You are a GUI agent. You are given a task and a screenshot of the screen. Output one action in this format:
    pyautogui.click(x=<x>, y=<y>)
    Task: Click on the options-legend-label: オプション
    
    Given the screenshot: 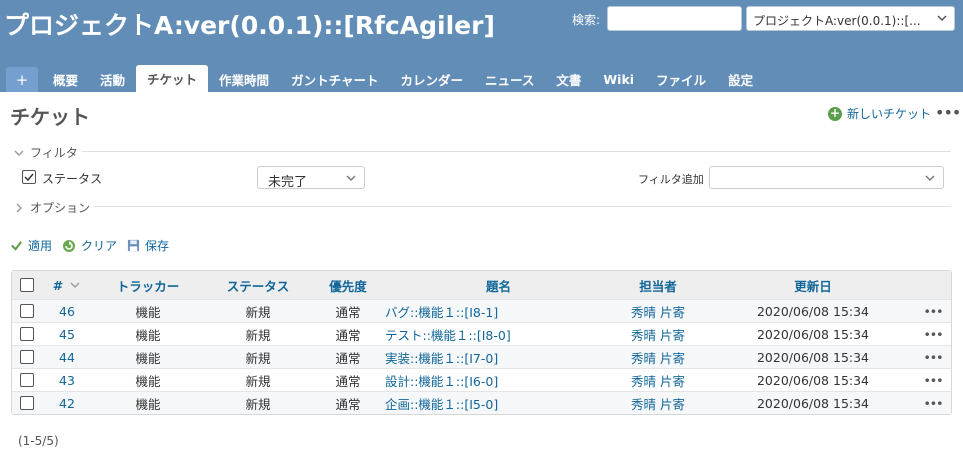 What is the action you would take?
    pyautogui.click(x=60, y=208)
    